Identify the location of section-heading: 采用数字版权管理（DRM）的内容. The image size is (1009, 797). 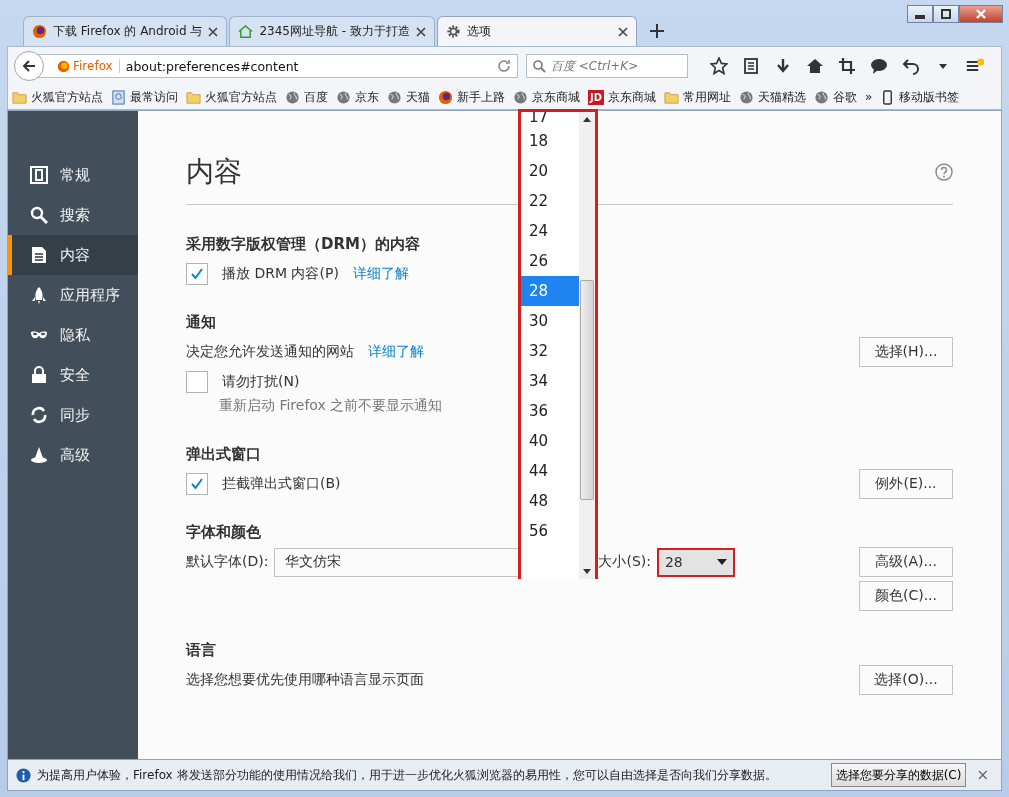
(303, 244).